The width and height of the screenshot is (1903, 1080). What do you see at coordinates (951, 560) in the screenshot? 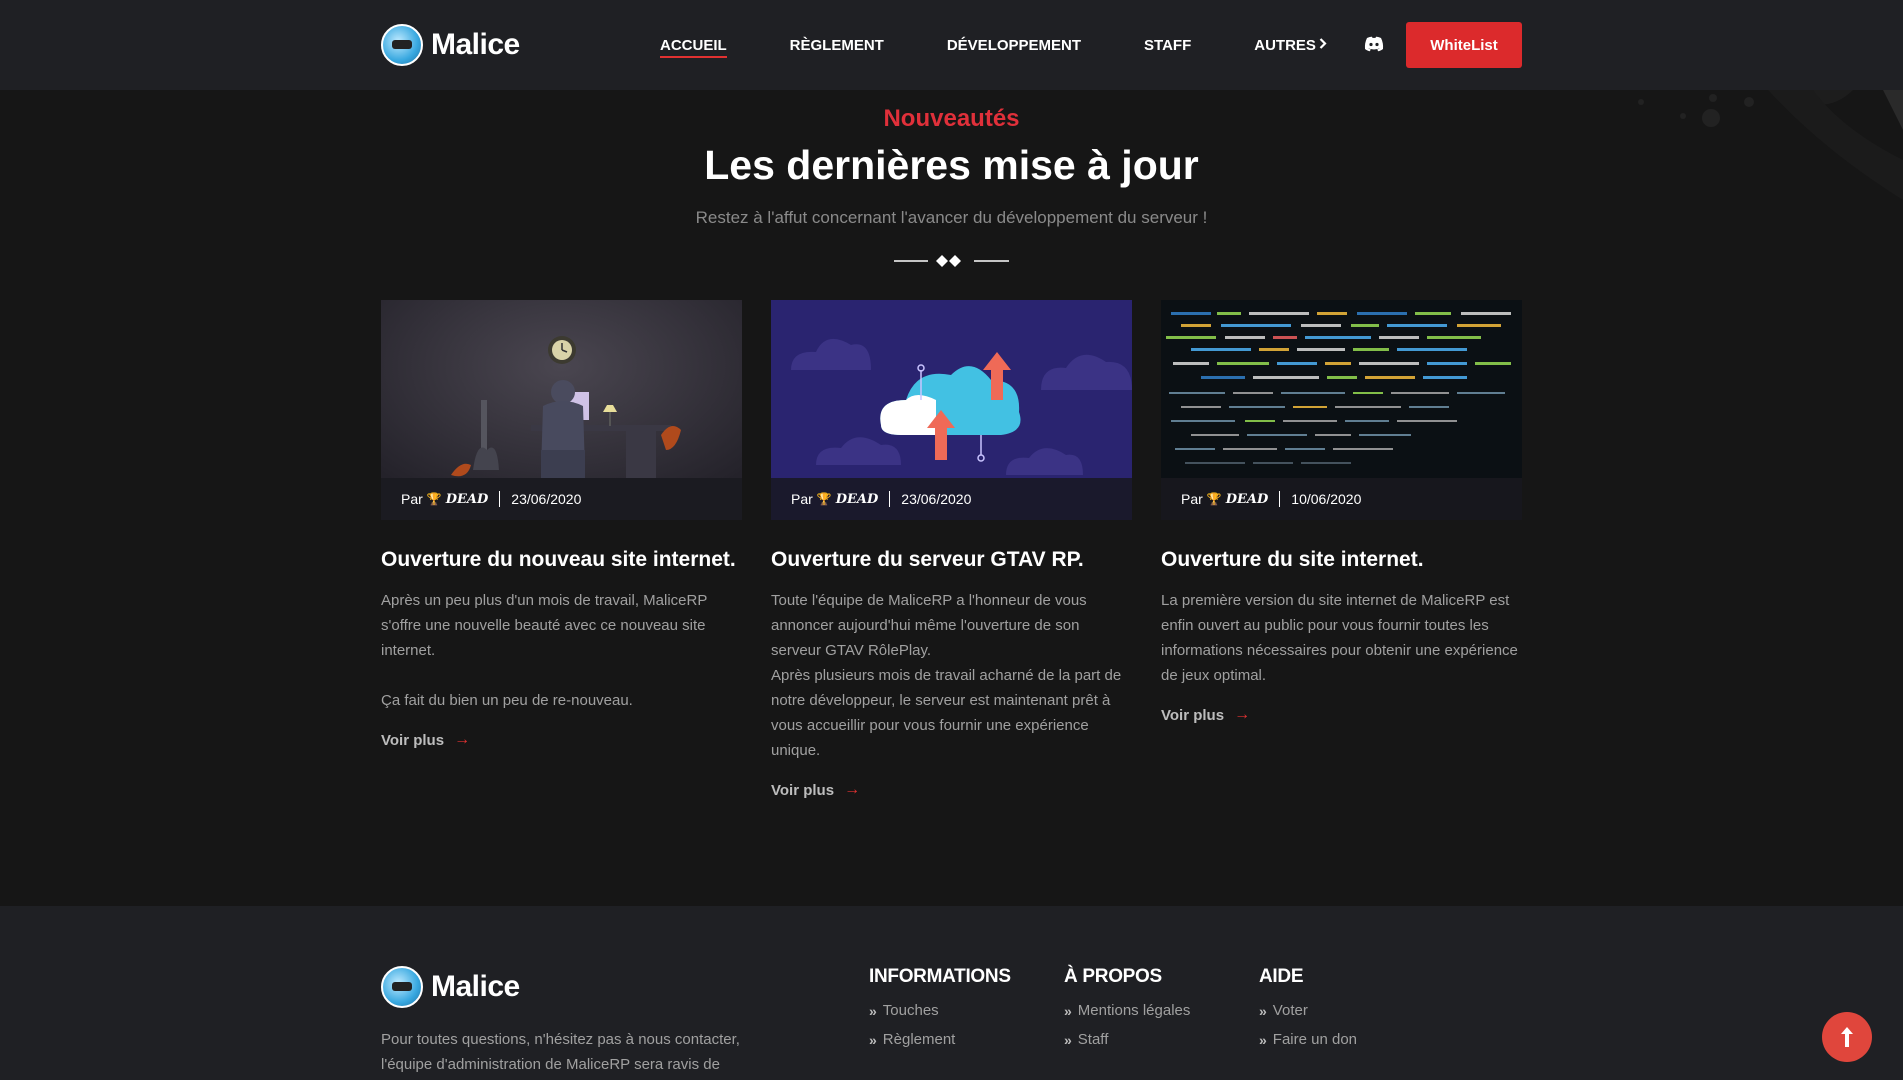
I see `card-title: Ouverture du serveur GTAV RP.` at bounding box center [951, 560].